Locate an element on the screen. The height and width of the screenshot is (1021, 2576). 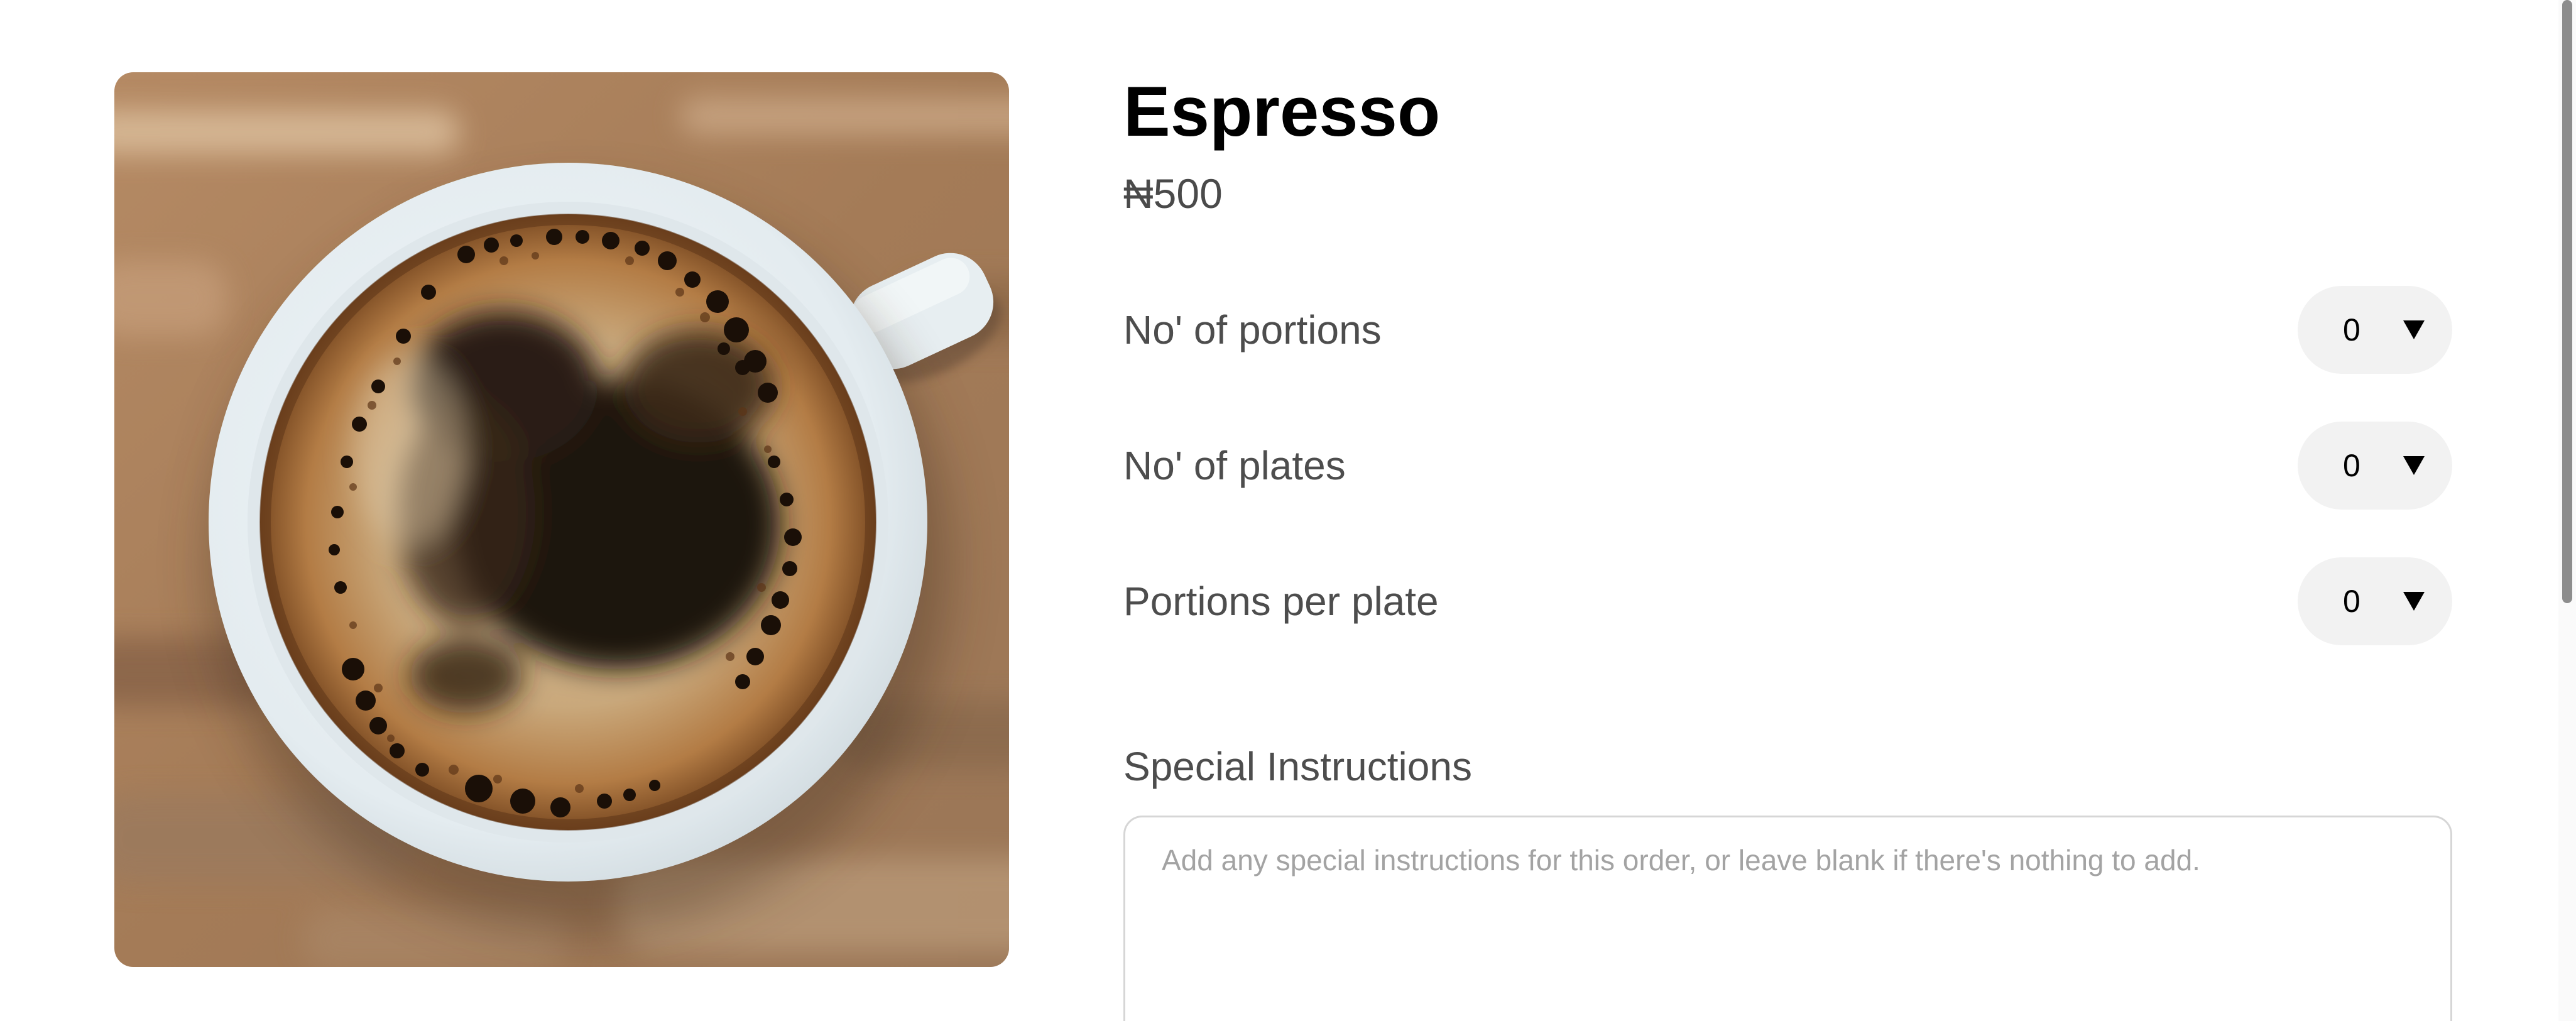
option-row-plates: No' of plates 0 is located at coordinates (1787, 466).